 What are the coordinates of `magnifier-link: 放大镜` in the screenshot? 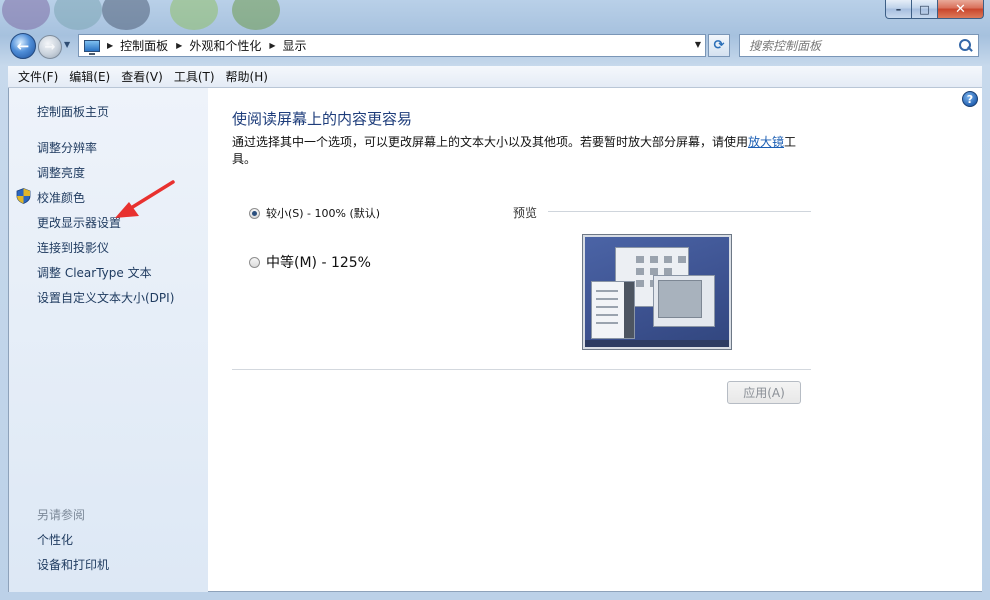 It's located at (766, 142).